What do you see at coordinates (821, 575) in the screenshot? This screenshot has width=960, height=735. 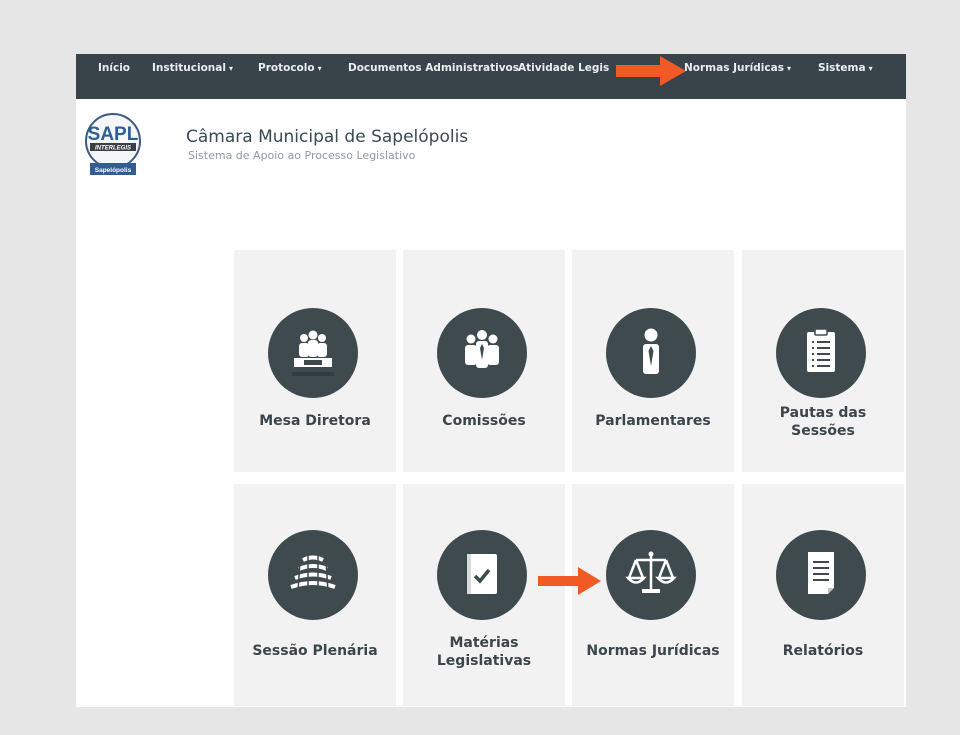 I see `document-icon` at bounding box center [821, 575].